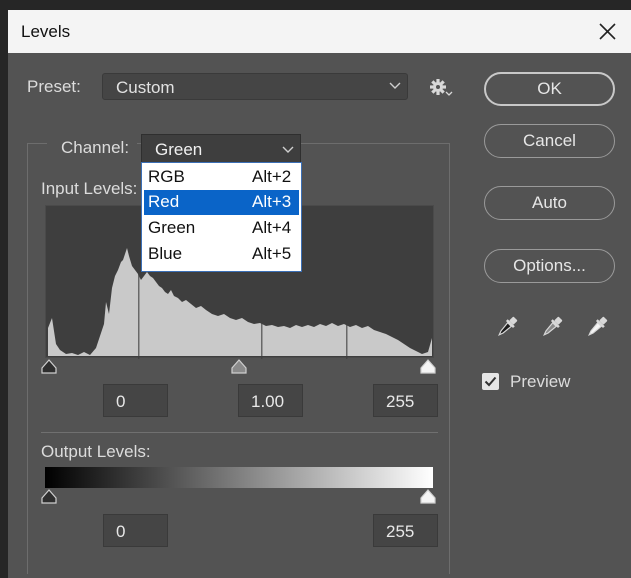  What do you see at coordinates (221, 177) in the screenshot?
I see `menu-item-rgb: RGB Alt+2` at bounding box center [221, 177].